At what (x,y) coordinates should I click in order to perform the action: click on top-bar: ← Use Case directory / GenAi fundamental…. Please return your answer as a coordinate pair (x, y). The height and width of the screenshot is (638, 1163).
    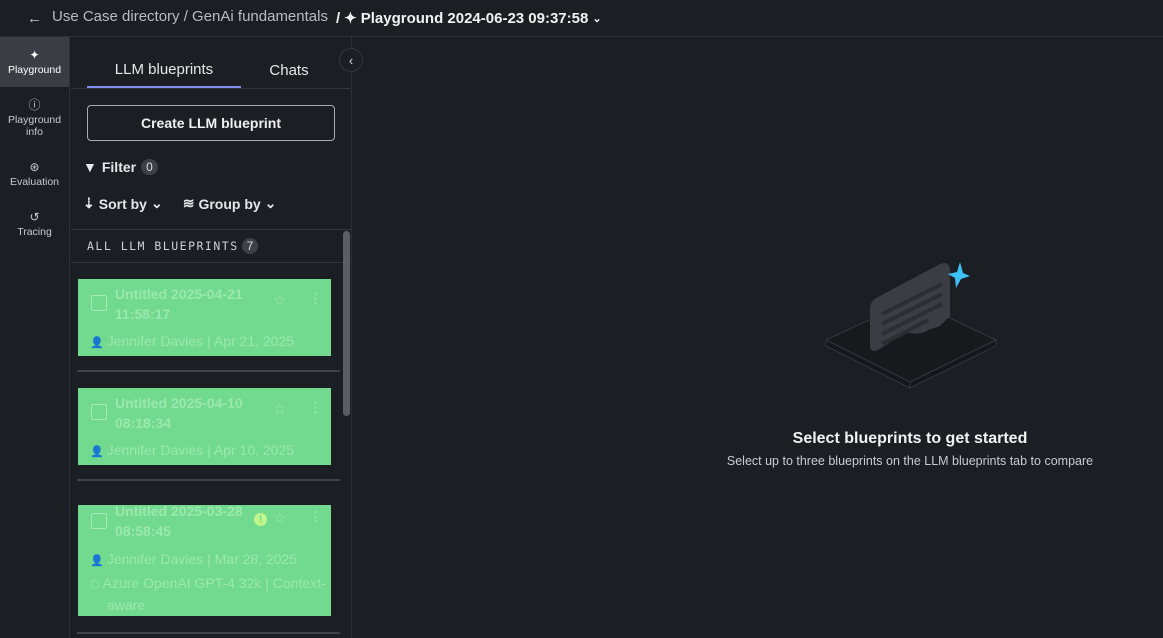
    Looking at the image, I should click on (581, 18).